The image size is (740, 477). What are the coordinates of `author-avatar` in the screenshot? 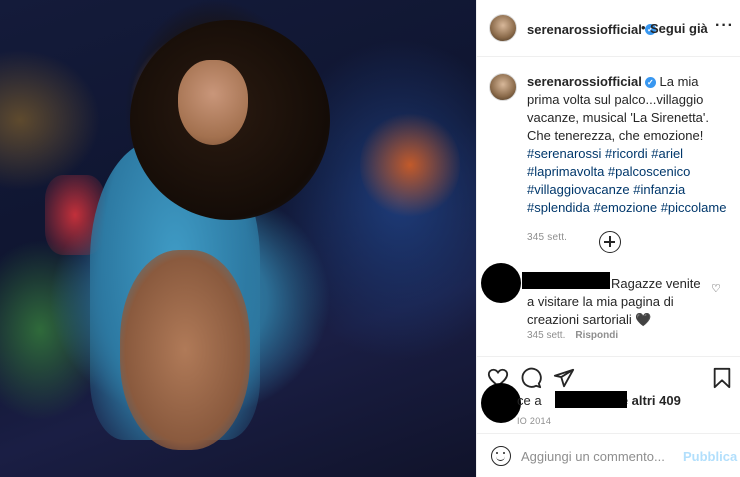 It's located at (503, 28).